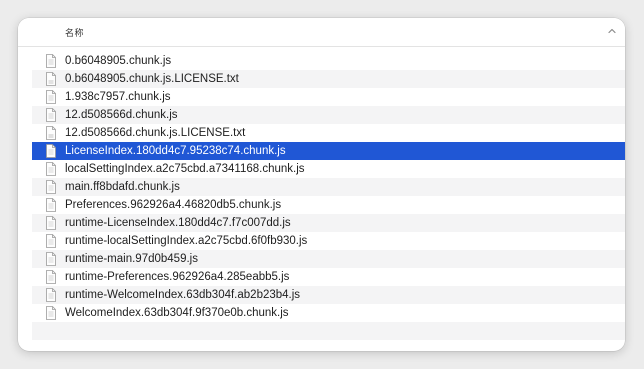 This screenshot has width=644, height=369. What do you see at coordinates (131, 259) in the screenshot?
I see `file-name: runtime-main.97d0b459.js` at bounding box center [131, 259].